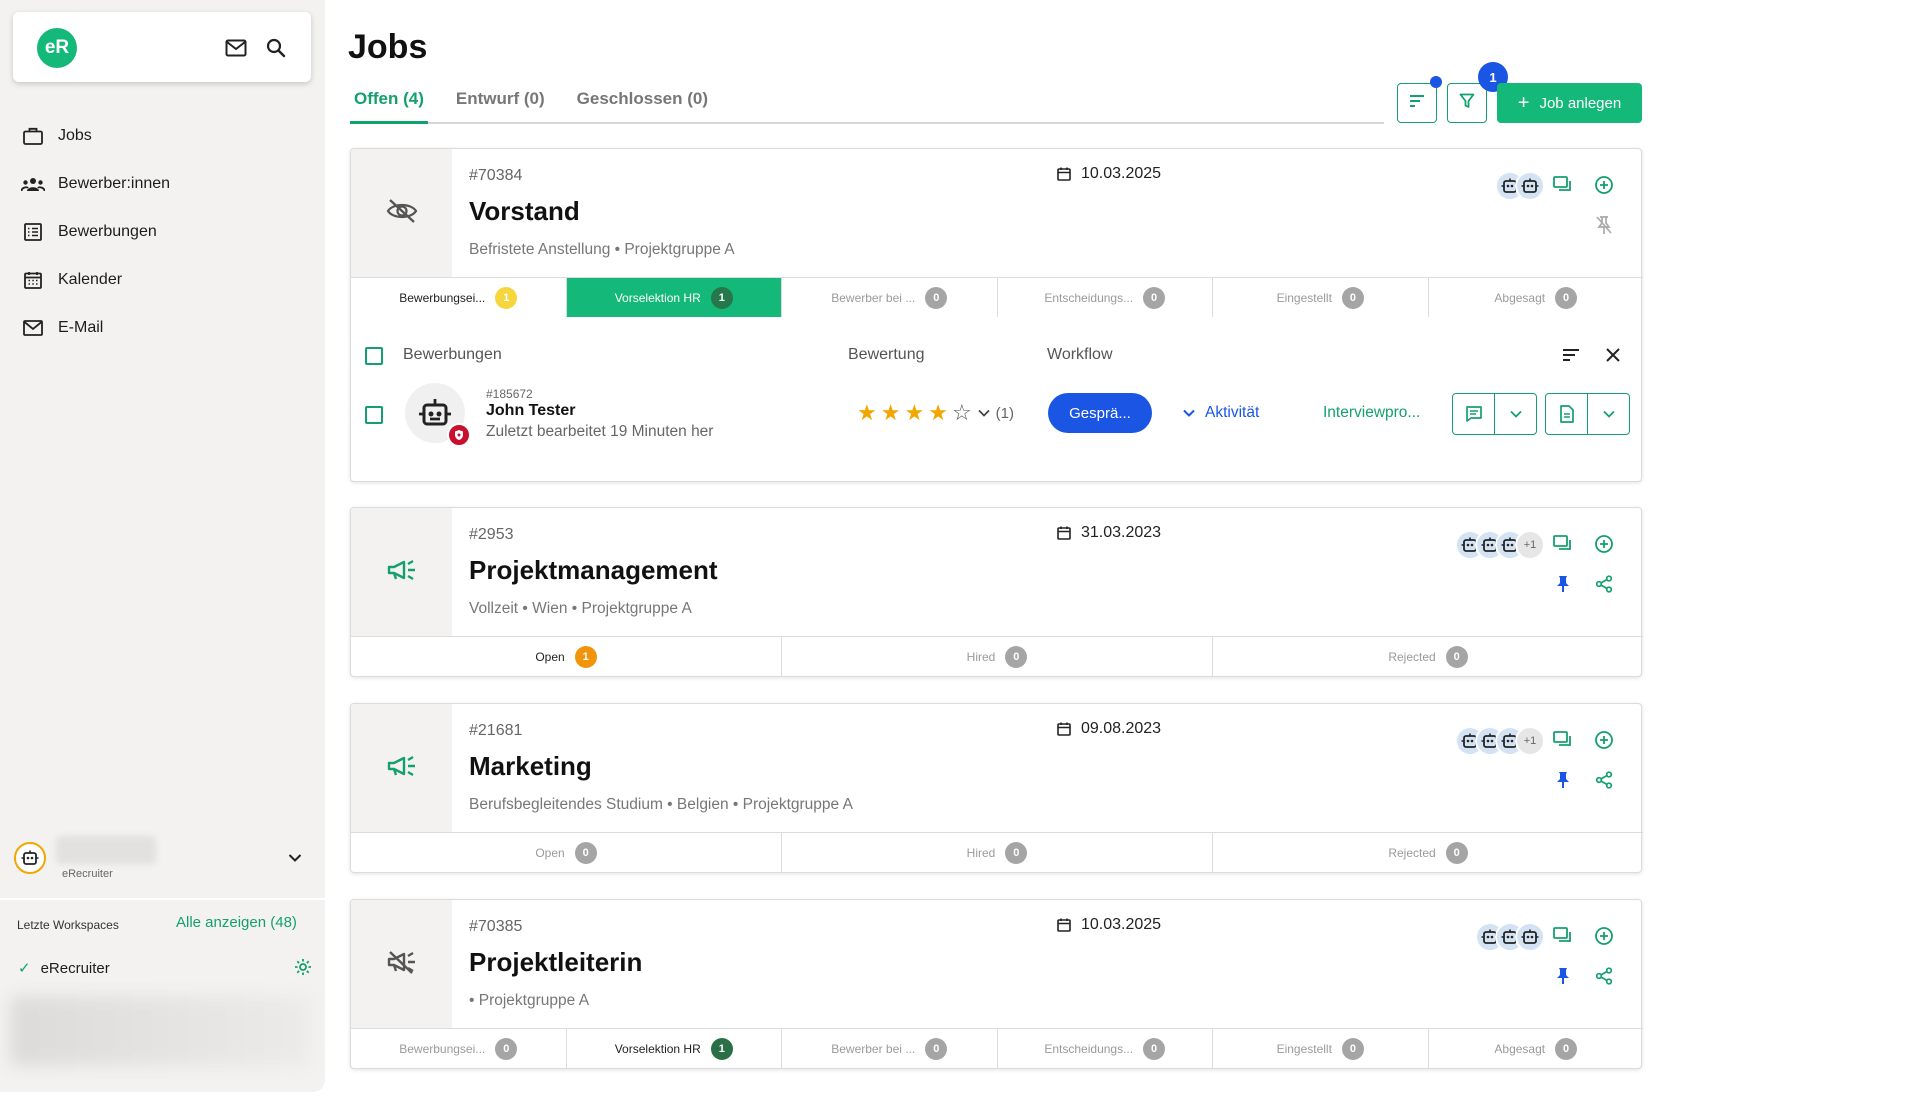 The image size is (1931, 1107). What do you see at coordinates (1613, 355) in the screenshot?
I see `close-icon` at bounding box center [1613, 355].